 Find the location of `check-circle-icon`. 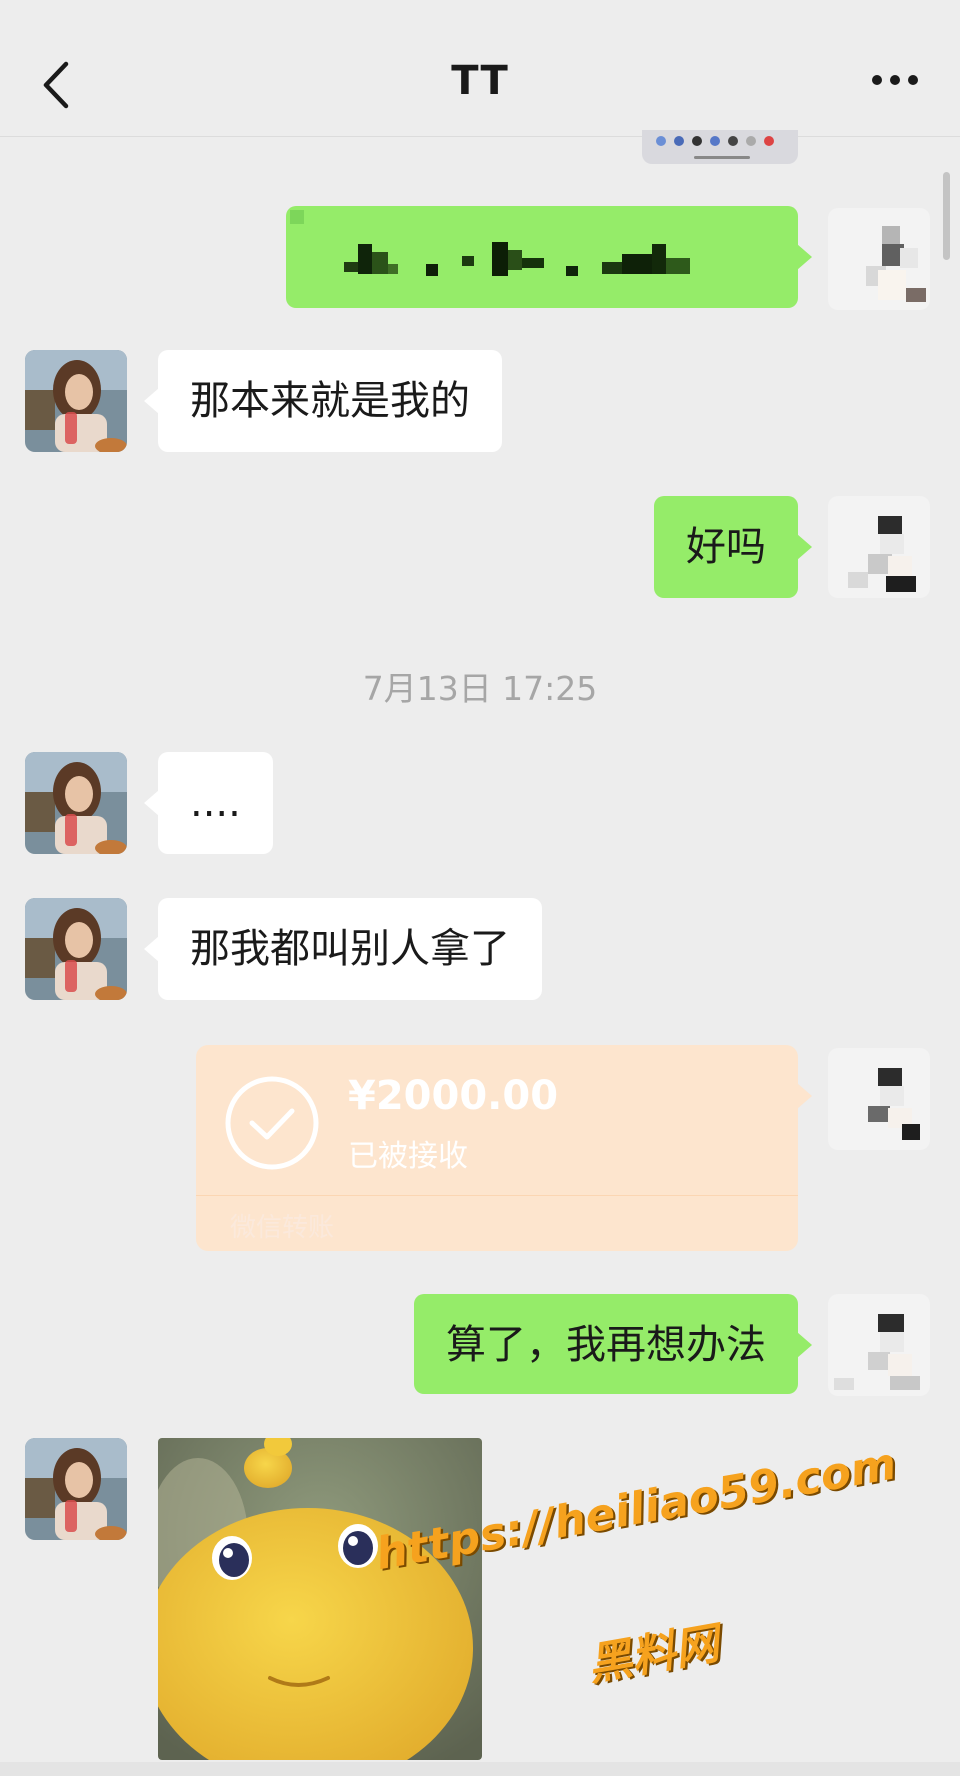

check-circle-icon is located at coordinates (272, 1123).